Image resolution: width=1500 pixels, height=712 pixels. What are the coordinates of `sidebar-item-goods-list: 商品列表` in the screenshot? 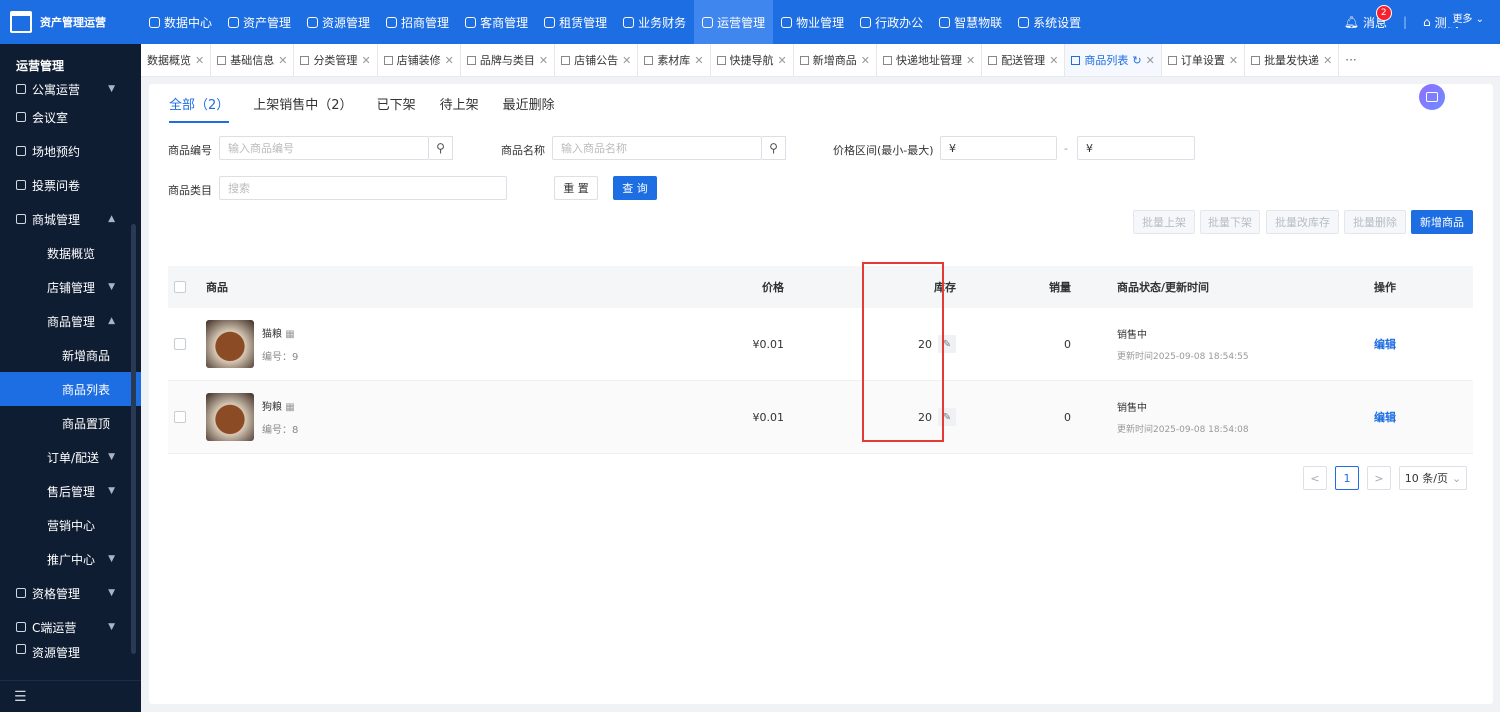 It's located at (70, 389).